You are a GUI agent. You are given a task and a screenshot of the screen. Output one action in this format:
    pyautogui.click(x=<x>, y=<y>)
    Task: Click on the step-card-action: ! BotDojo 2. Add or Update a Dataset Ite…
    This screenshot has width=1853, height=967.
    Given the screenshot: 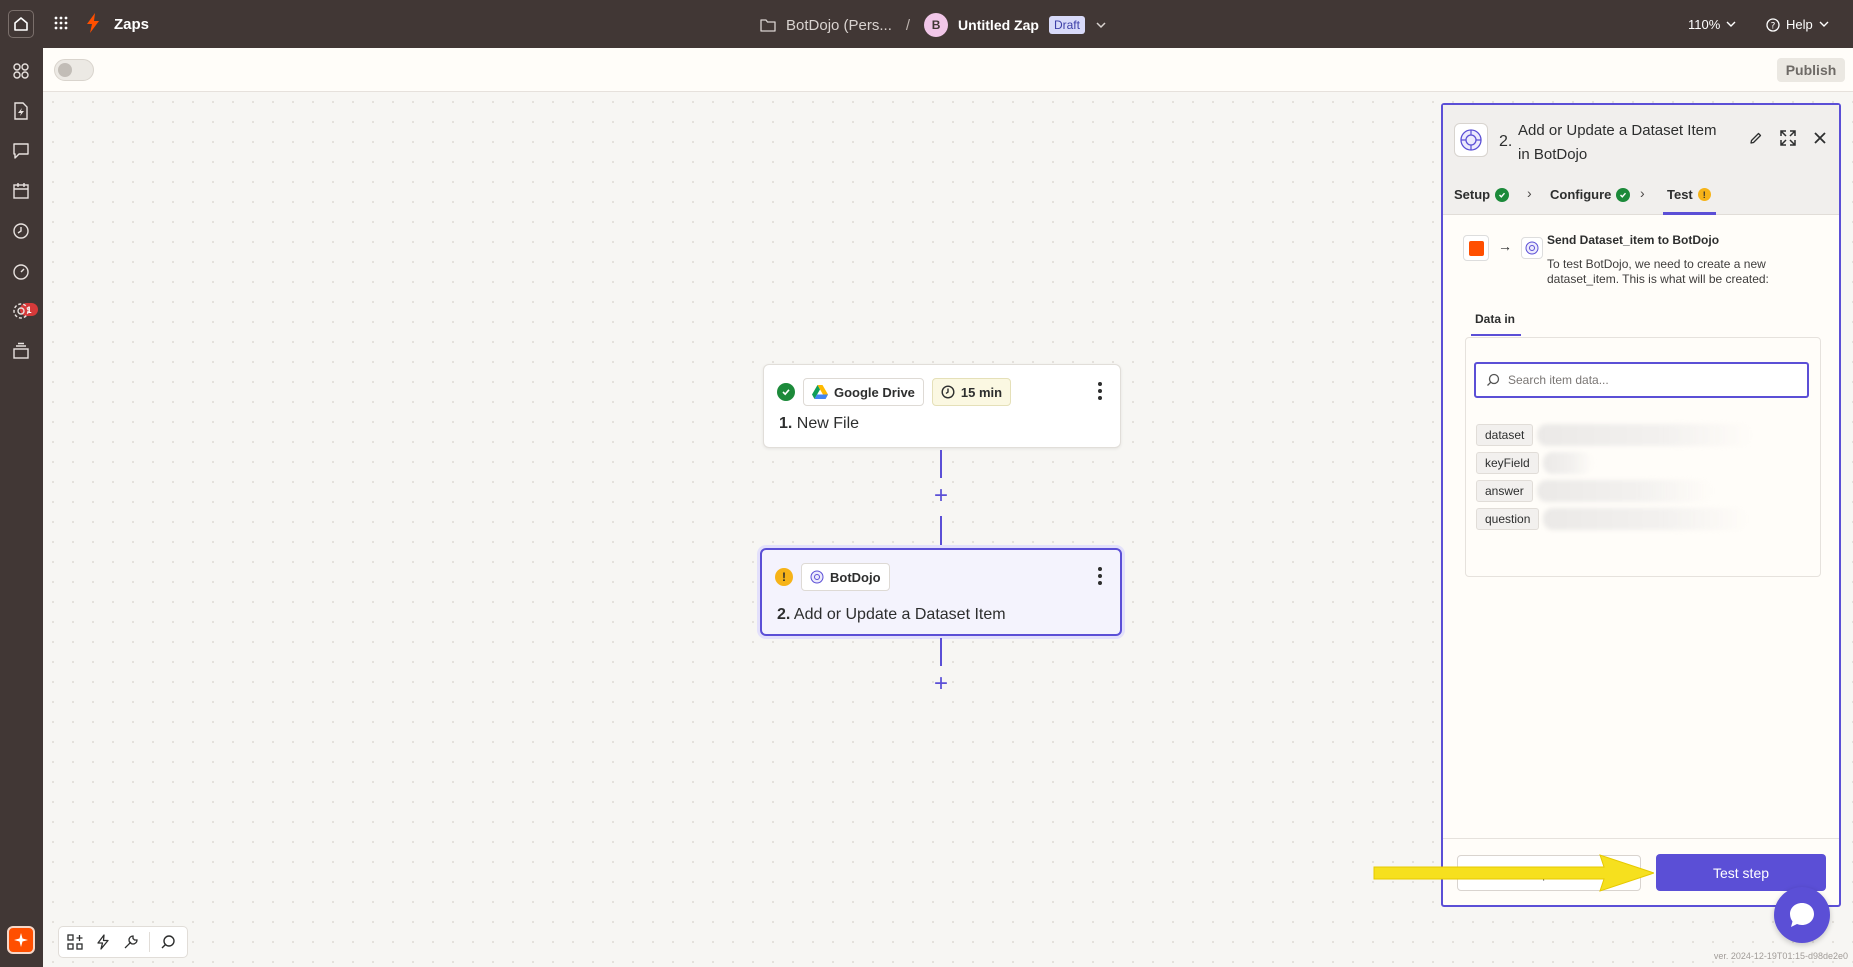 What is the action you would take?
    pyautogui.click(x=941, y=592)
    